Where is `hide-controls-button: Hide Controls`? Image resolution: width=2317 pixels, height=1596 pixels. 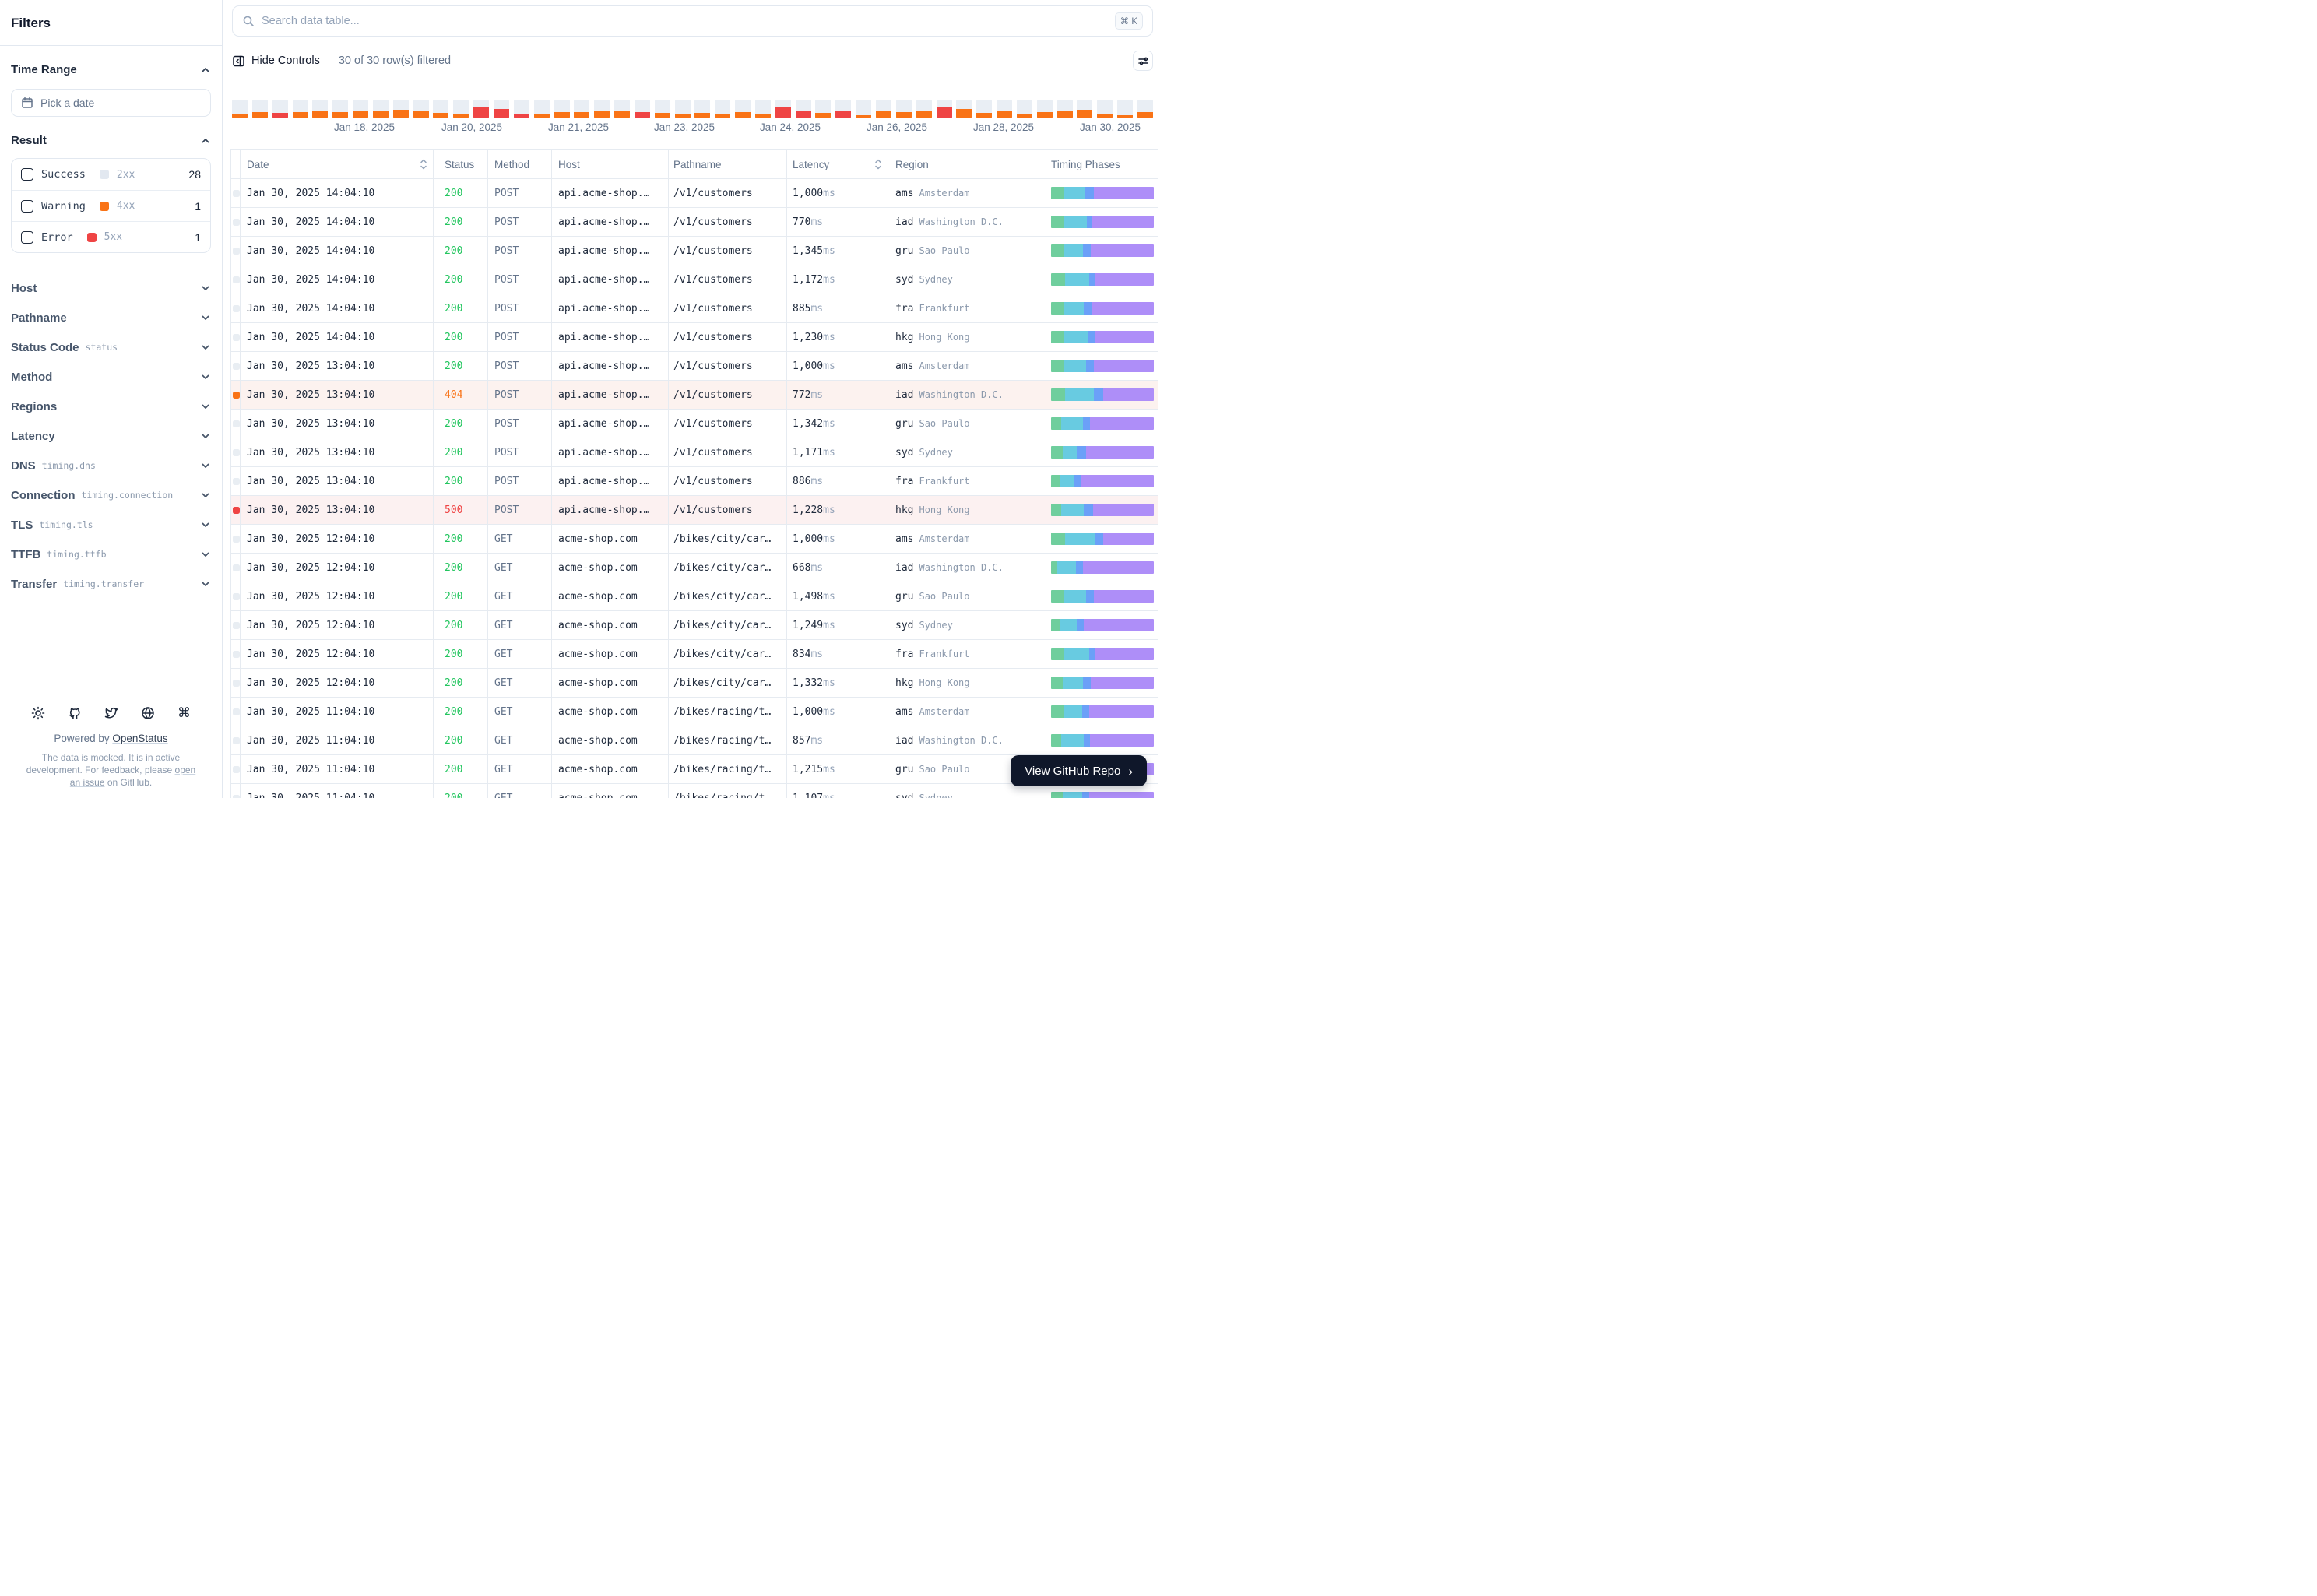
hide-controls-button: Hide Controls is located at coordinates (276, 61).